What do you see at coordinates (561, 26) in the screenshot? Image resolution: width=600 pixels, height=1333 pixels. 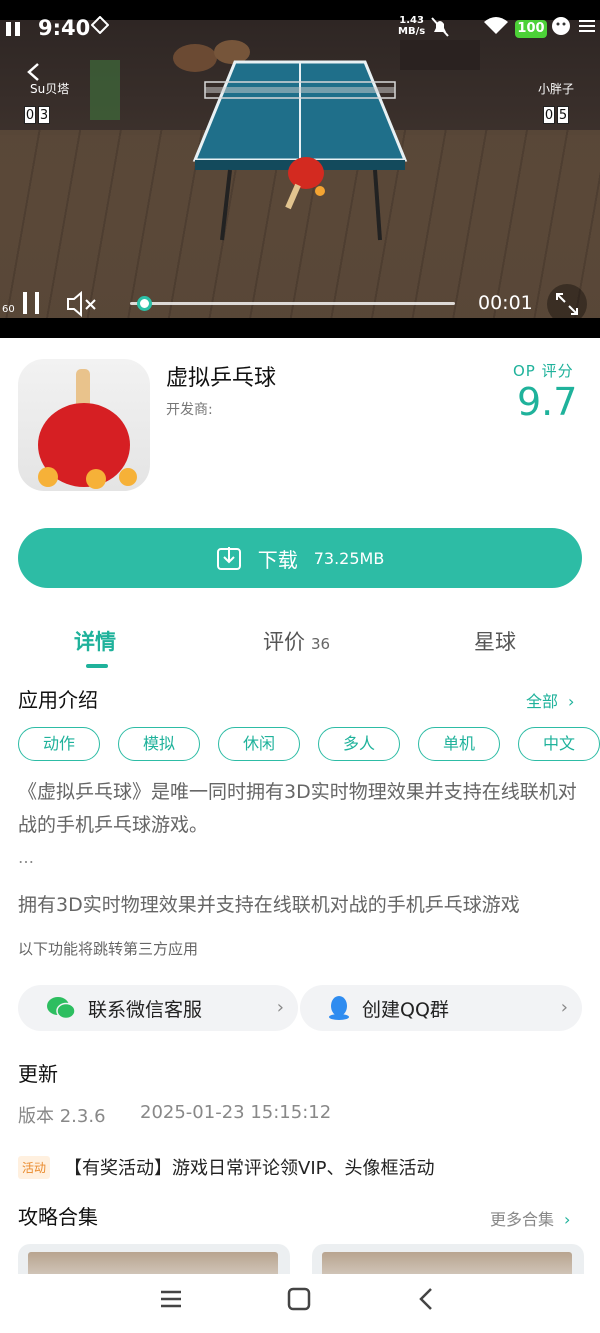 I see `face-icon` at bounding box center [561, 26].